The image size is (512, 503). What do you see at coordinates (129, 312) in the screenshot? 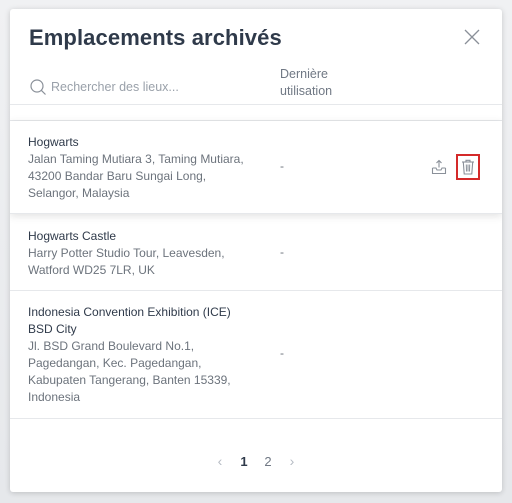
I see `location-name: Indonesia Convention Exhibition (ICE)` at bounding box center [129, 312].